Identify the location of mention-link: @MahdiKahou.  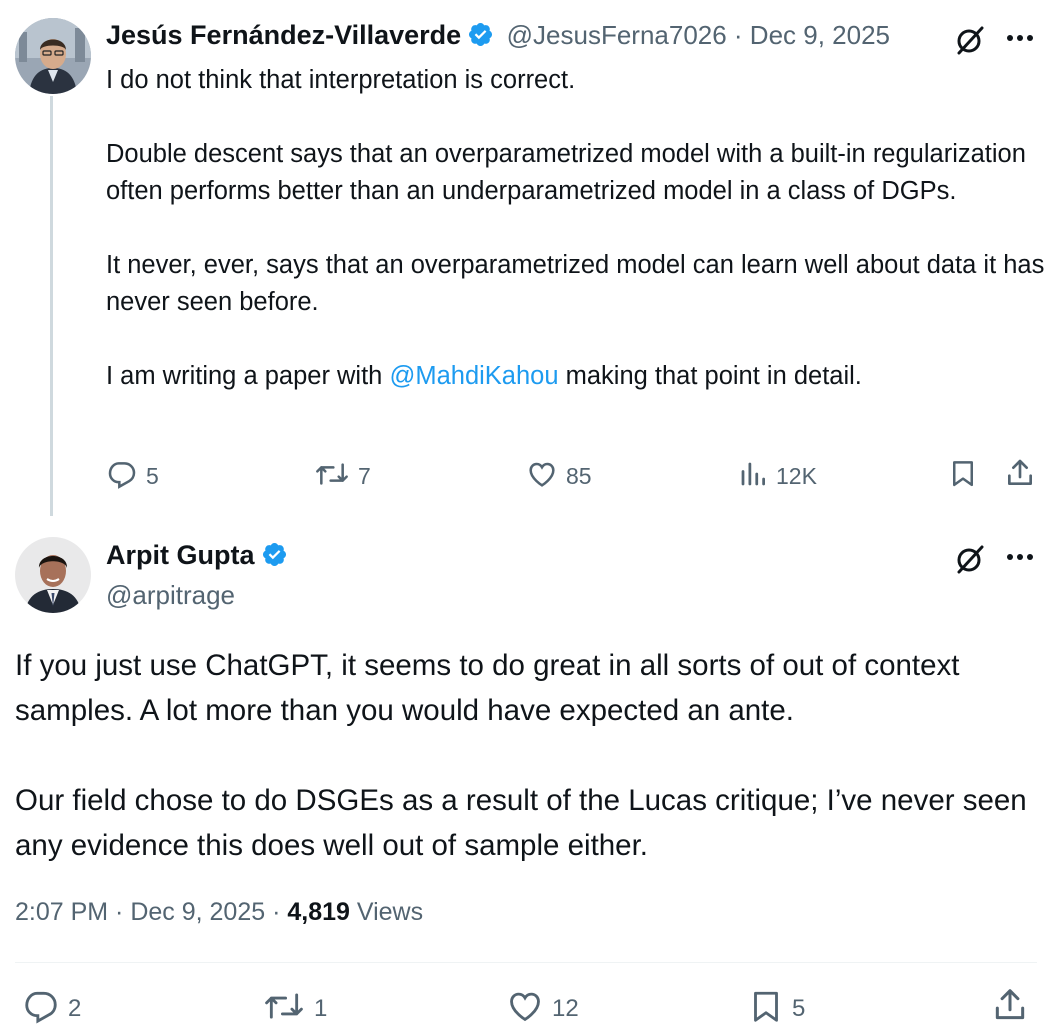
(473, 376).